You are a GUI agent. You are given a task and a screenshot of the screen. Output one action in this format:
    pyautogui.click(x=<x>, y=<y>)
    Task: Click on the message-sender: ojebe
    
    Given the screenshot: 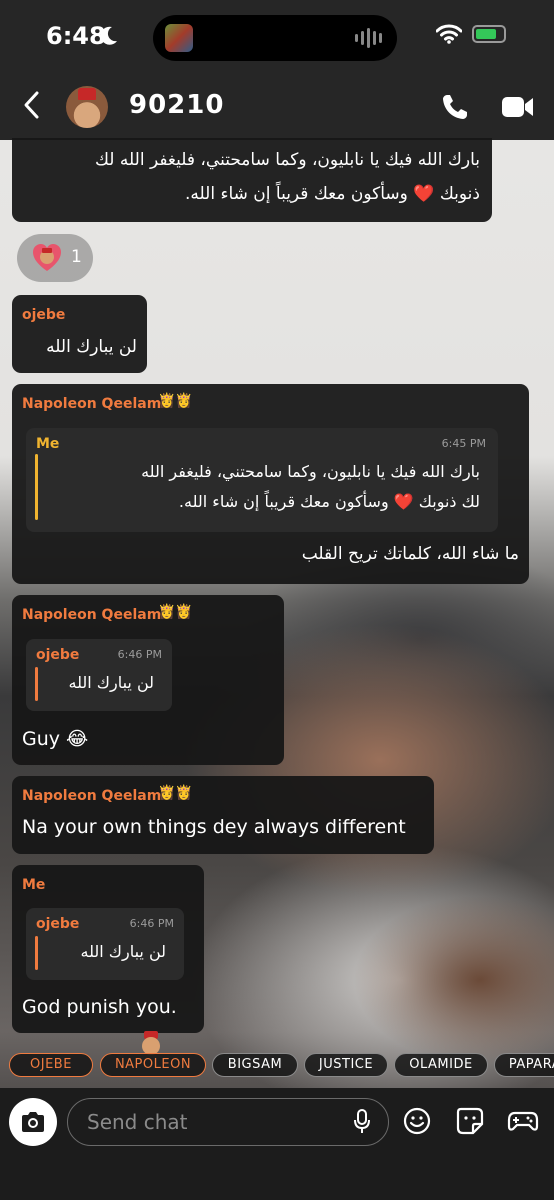 What is the action you would take?
    pyautogui.click(x=44, y=315)
    